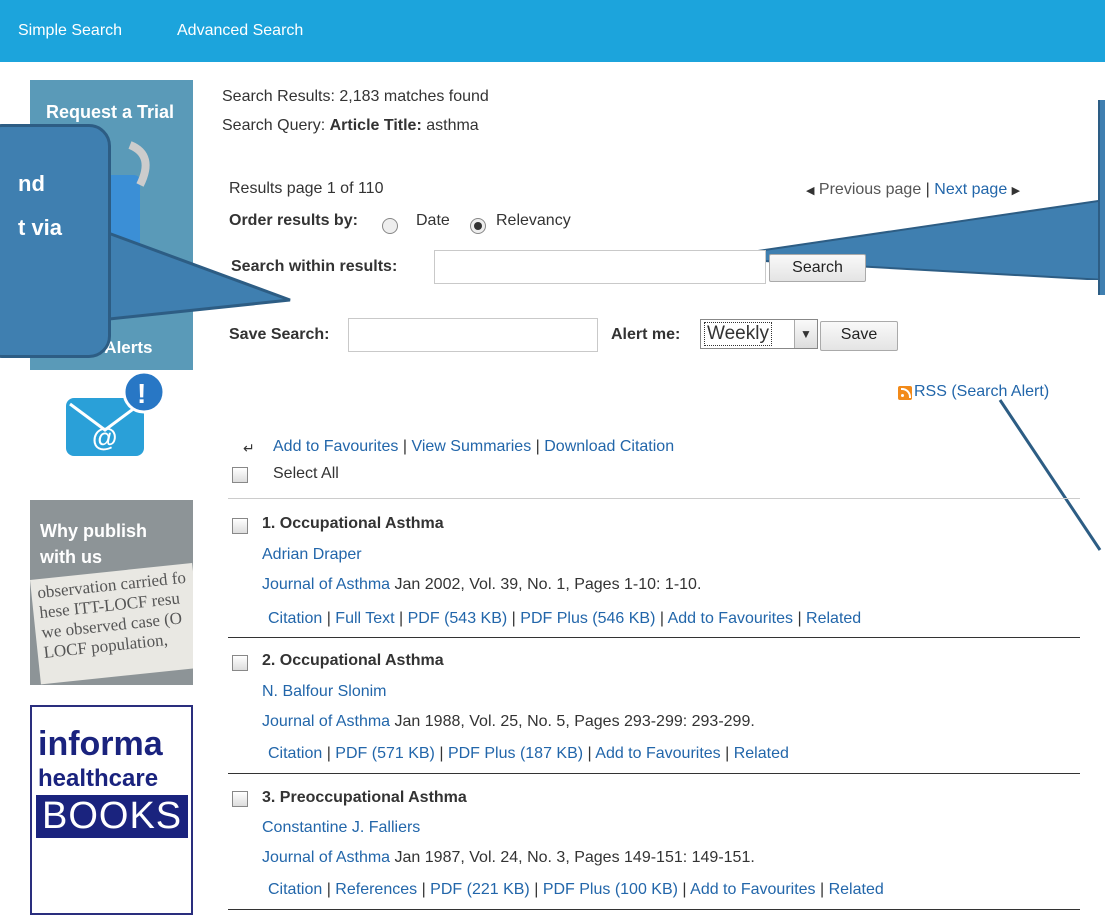 This screenshot has width=1105, height=915. I want to click on books-logo-books: BOOKS, so click(112, 816).